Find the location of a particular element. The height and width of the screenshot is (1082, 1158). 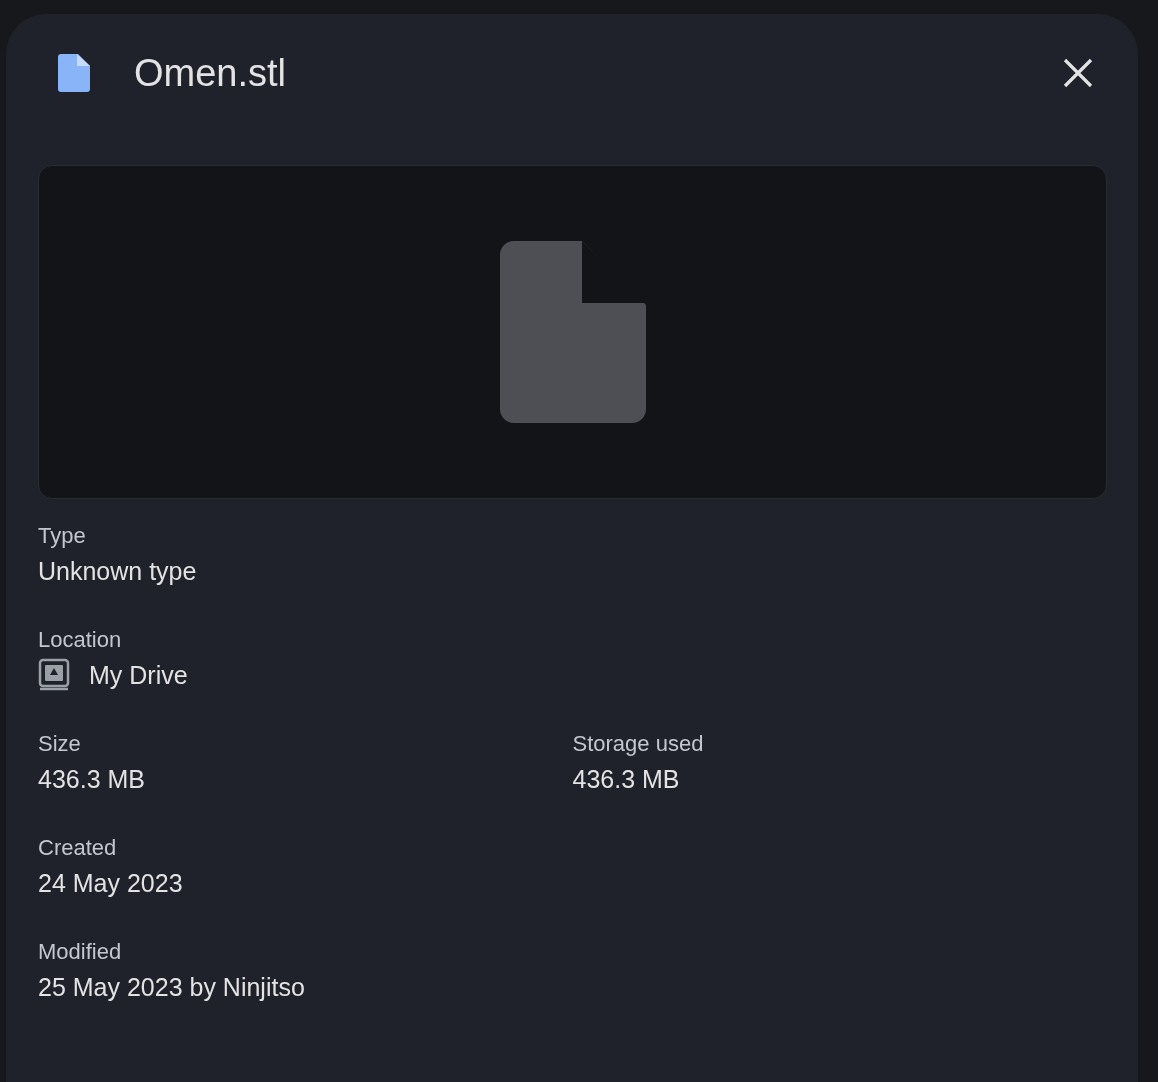

field-value: My Drive is located at coordinates (138, 675).